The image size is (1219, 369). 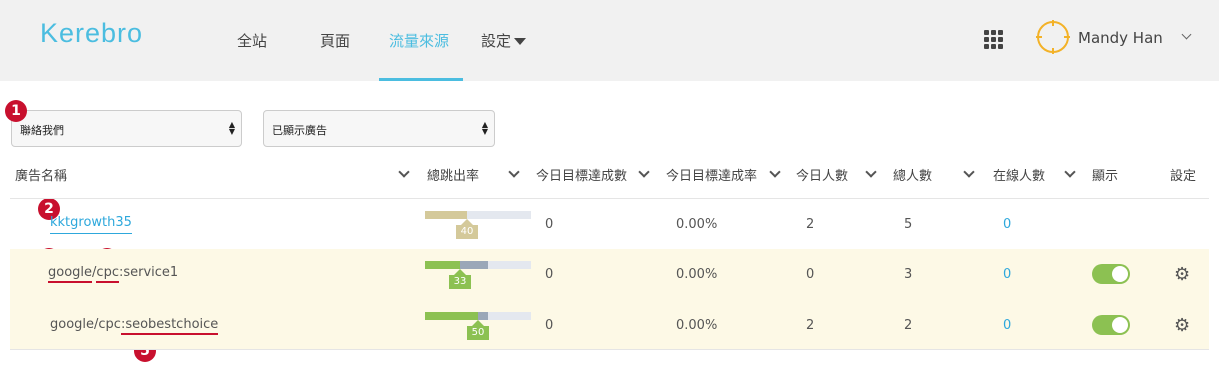 I want to click on ad-name-campaign: :seobestchoice, so click(x=169, y=326).